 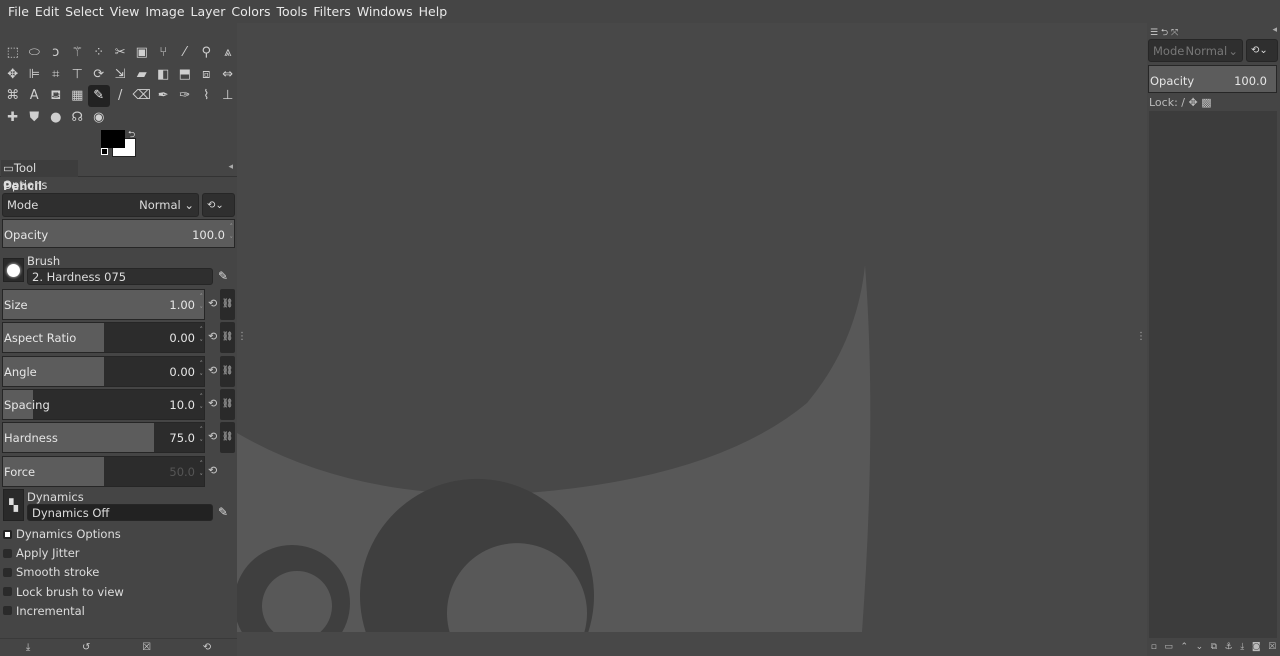 I want to click on spacing-slider: Spacing 10.0 ˄ ˅, so click(x=103, y=404).